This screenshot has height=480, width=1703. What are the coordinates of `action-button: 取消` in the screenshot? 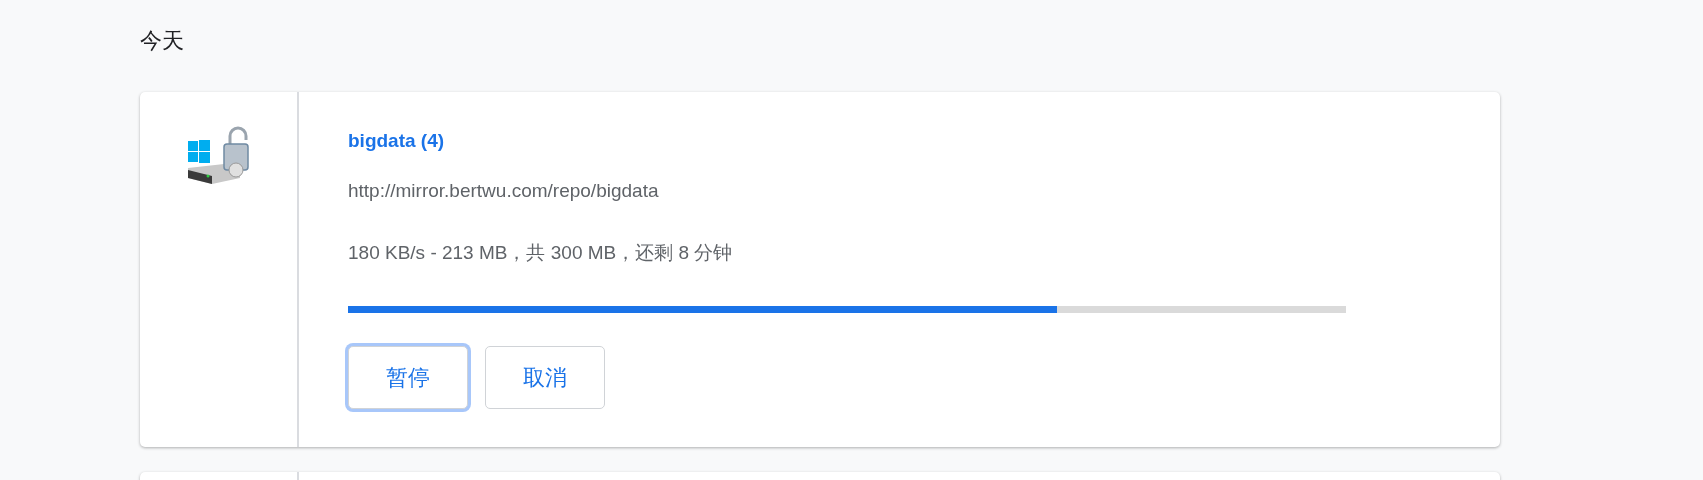 It's located at (545, 377).